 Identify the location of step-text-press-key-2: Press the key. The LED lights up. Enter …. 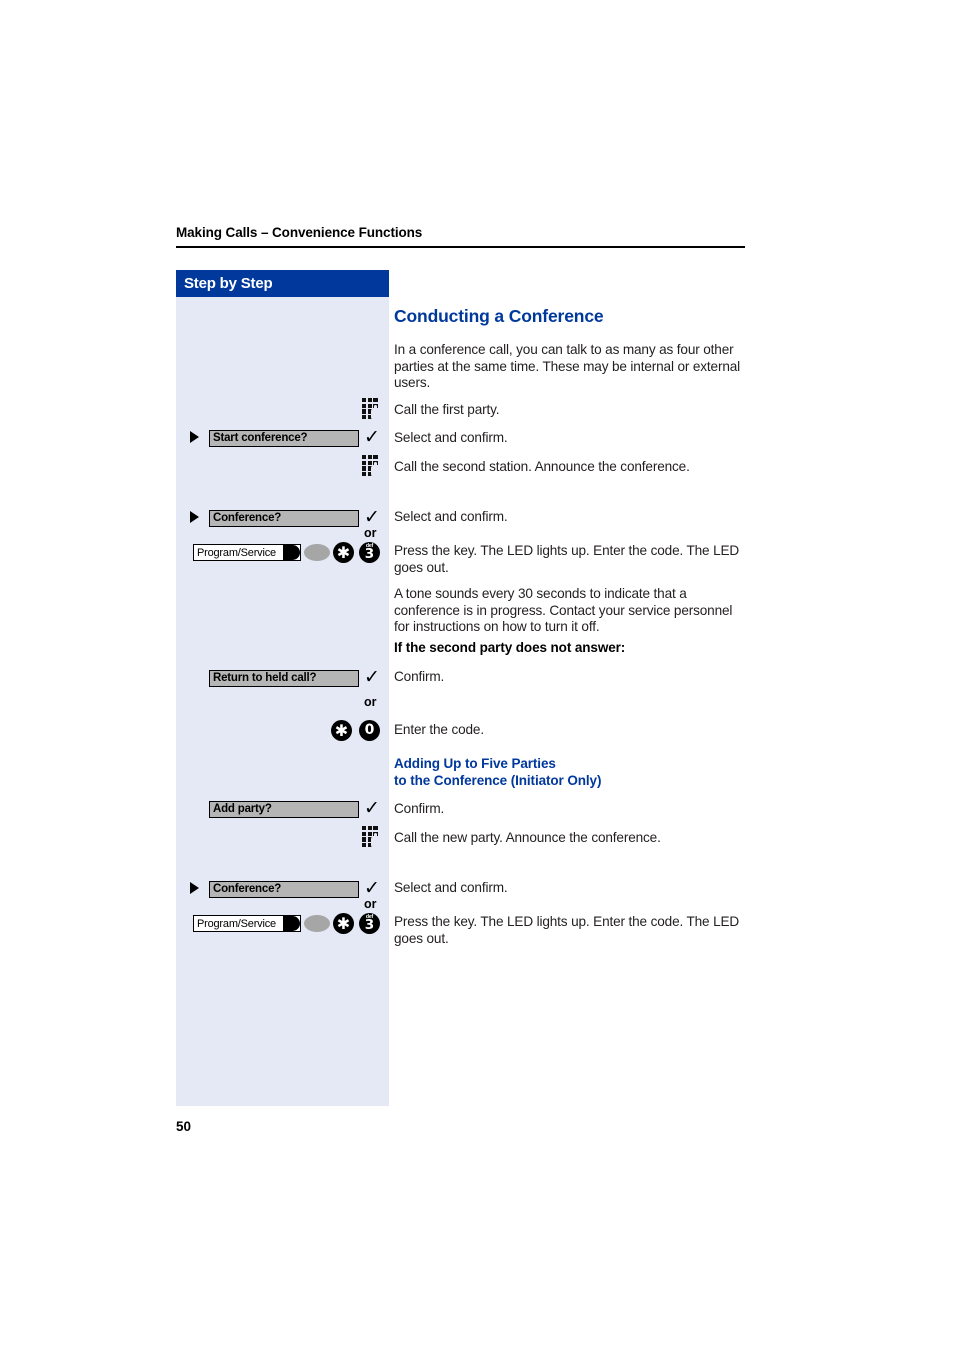
(567, 930).